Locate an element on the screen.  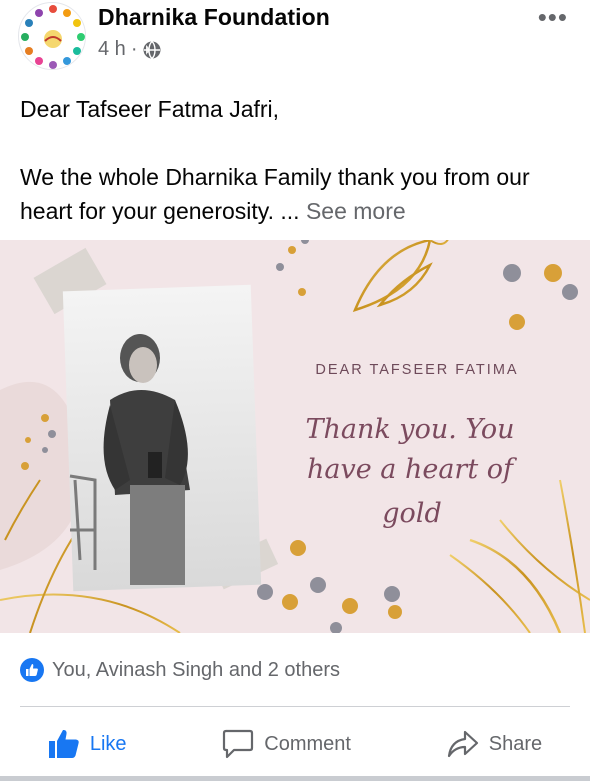
like-reaction-icon is located at coordinates (32, 670).